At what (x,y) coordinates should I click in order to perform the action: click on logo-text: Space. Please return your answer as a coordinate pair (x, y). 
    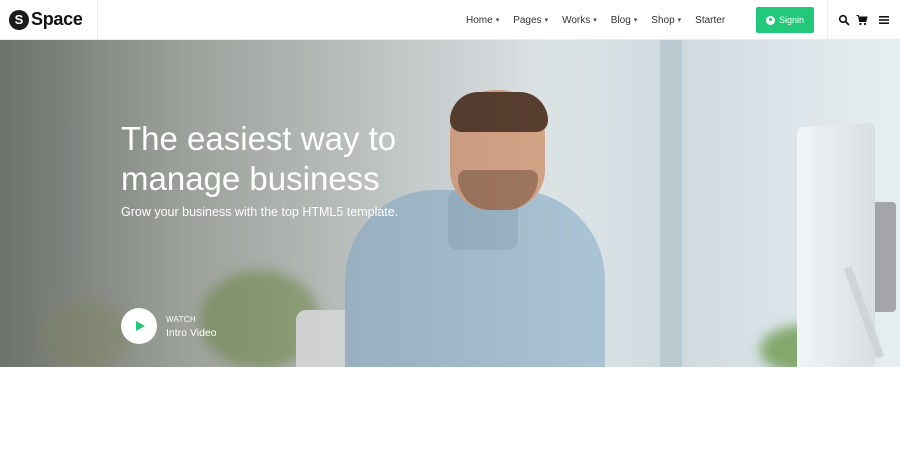
    Looking at the image, I should click on (57, 19).